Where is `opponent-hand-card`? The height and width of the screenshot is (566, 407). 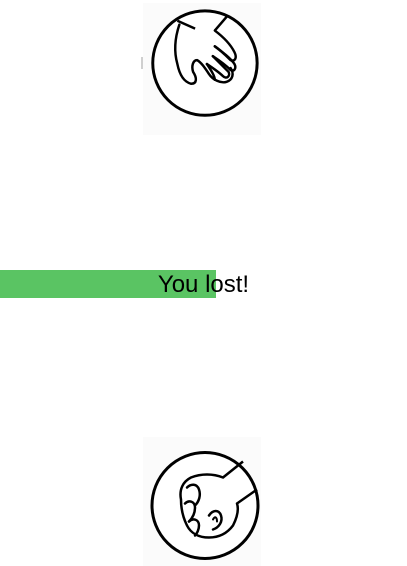 opponent-hand-card is located at coordinates (202, 69).